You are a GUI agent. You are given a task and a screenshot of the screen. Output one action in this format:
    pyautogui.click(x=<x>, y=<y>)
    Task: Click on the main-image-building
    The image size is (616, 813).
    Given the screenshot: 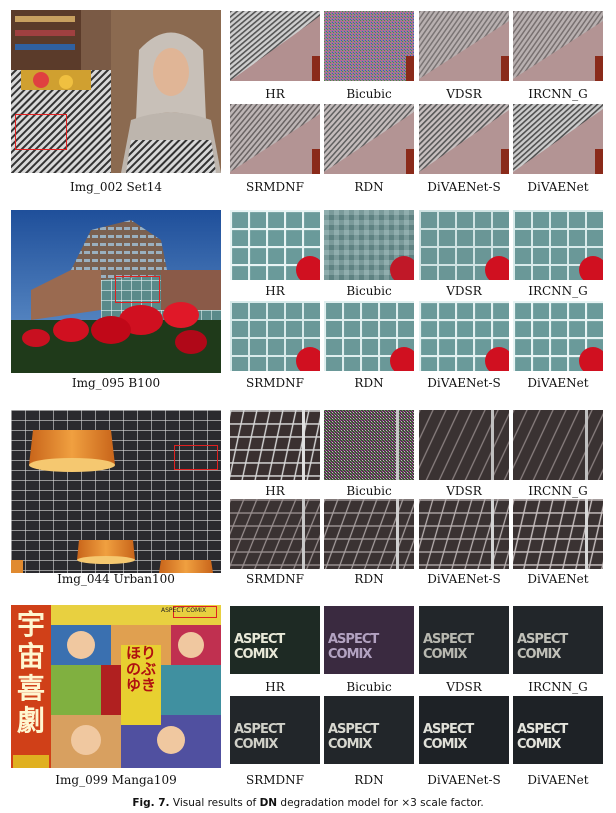 What is the action you would take?
    pyautogui.click(x=116, y=291)
    